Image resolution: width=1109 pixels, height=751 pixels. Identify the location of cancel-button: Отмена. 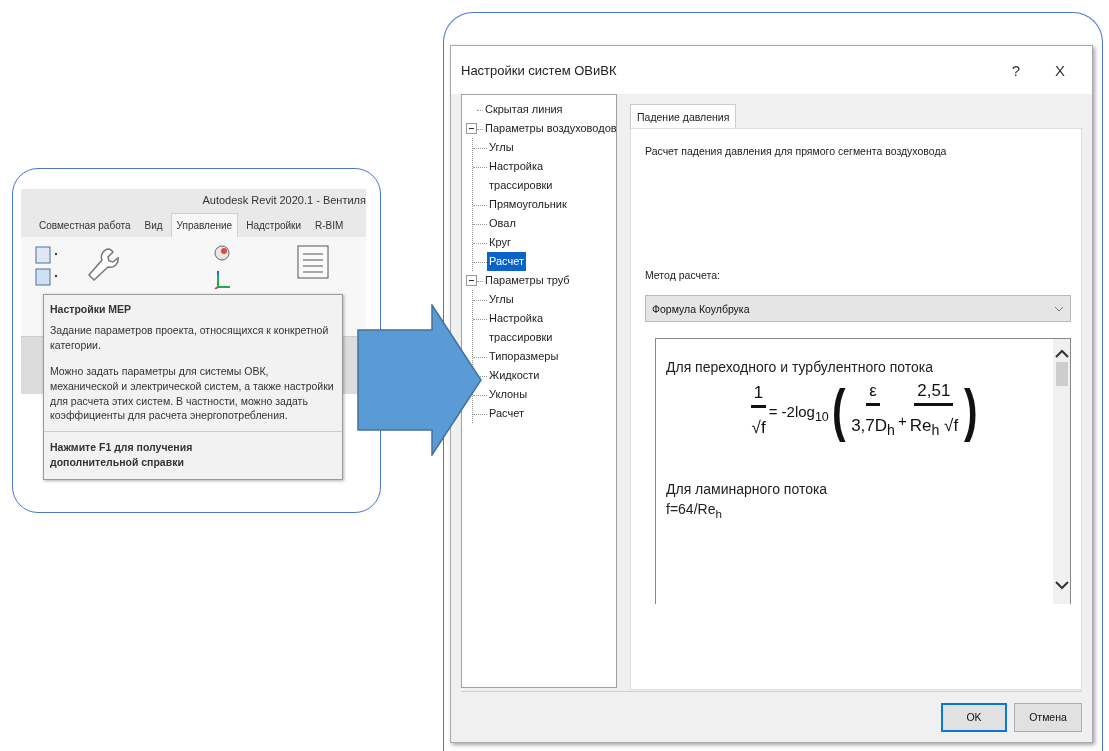
(1048, 717).